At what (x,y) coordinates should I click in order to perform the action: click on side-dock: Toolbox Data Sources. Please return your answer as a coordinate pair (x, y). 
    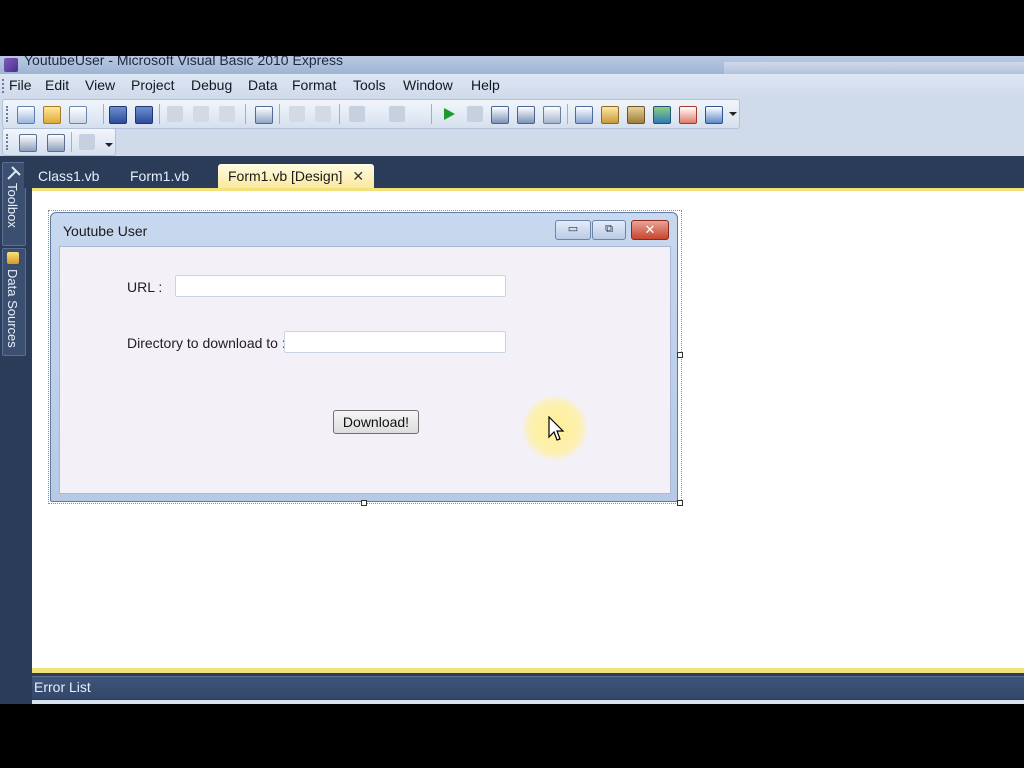
    Looking at the image, I should click on (13, 430).